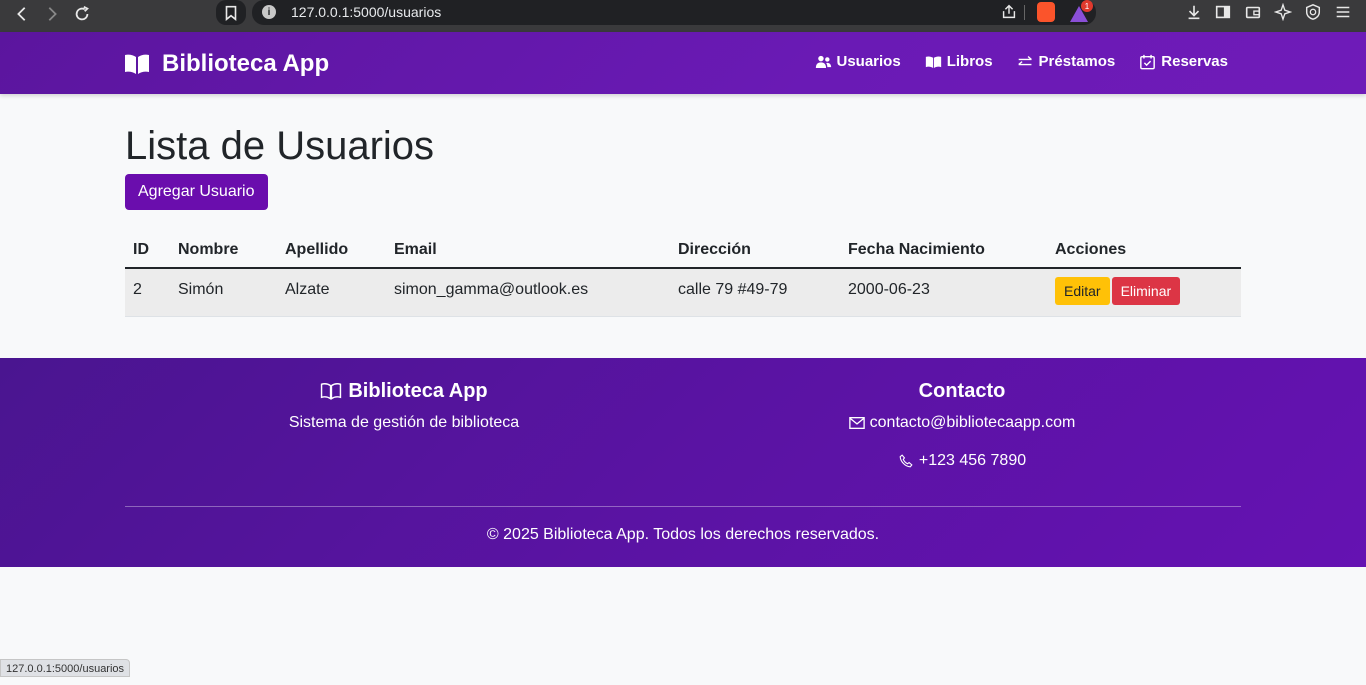 The height and width of the screenshot is (685, 1366). What do you see at coordinates (933, 61) in the screenshot?
I see `book-icon` at bounding box center [933, 61].